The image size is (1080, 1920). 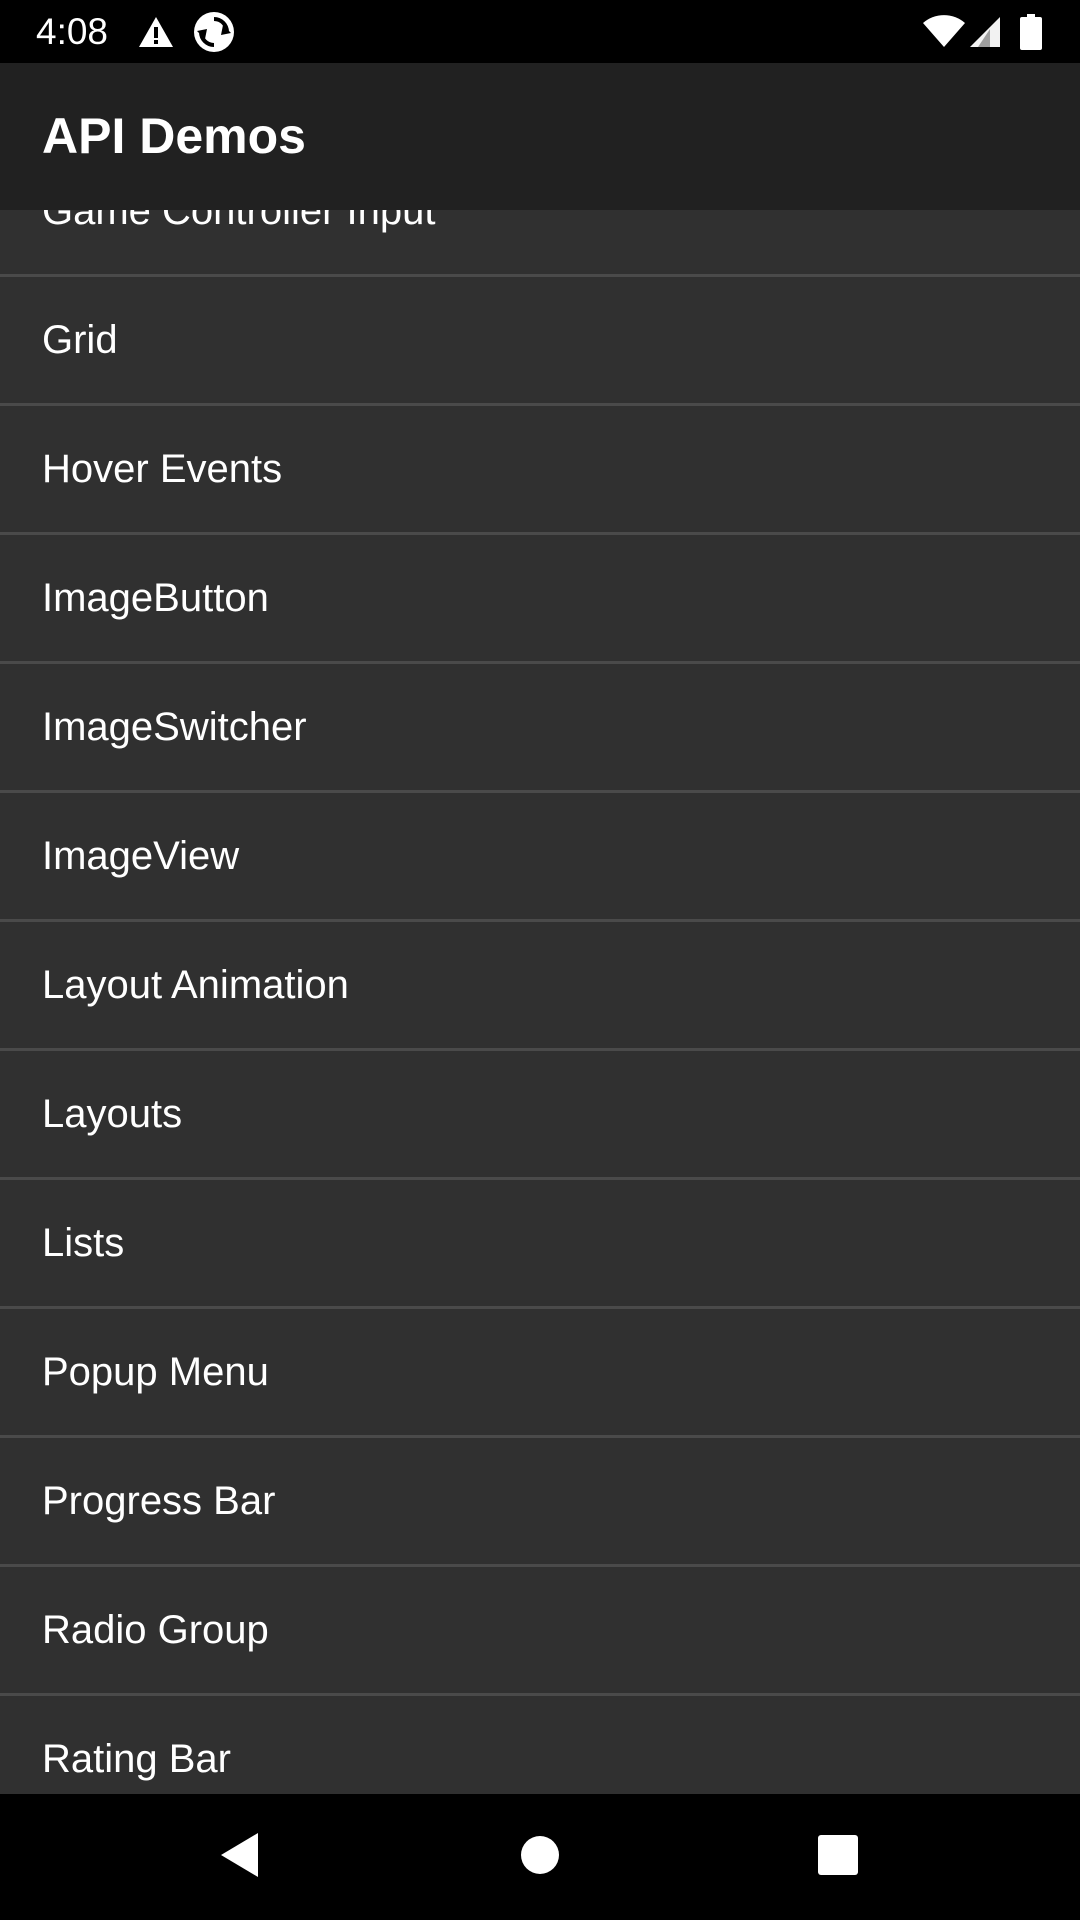 What do you see at coordinates (136, 1759) in the screenshot?
I see `list-item-label: Rating Bar` at bounding box center [136, 1759].